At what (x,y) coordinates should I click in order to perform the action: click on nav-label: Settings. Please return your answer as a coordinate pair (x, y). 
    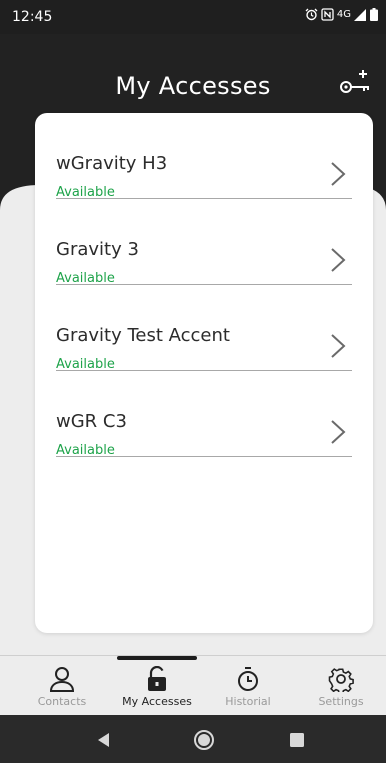
    Looking at the image, I should click on (341, 701).